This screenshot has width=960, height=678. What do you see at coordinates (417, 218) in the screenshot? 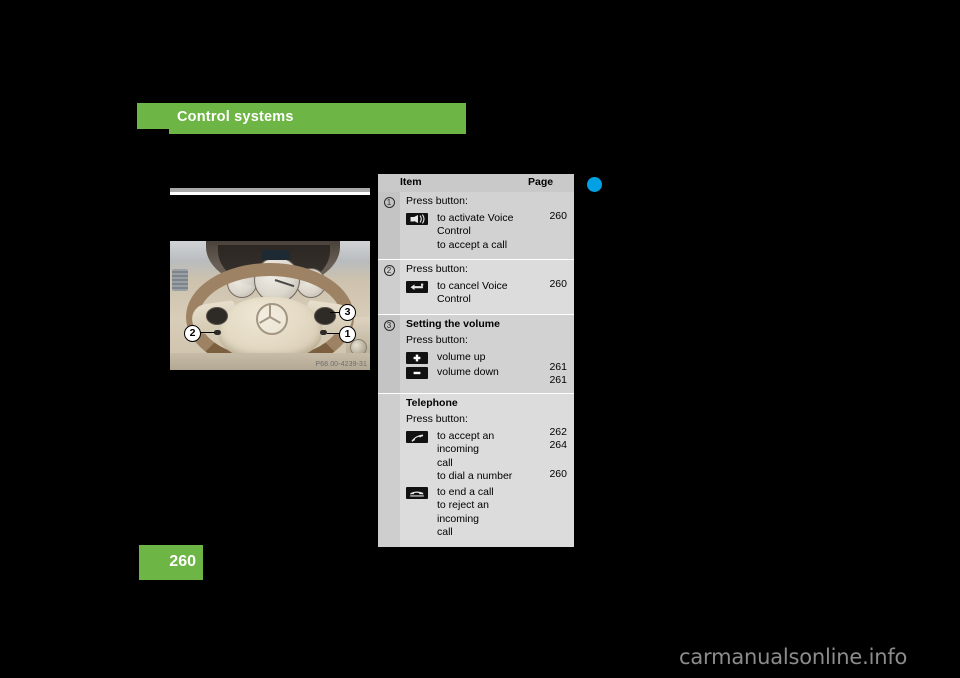
I see `voice-control-icon` at bounding box center [417, 218].